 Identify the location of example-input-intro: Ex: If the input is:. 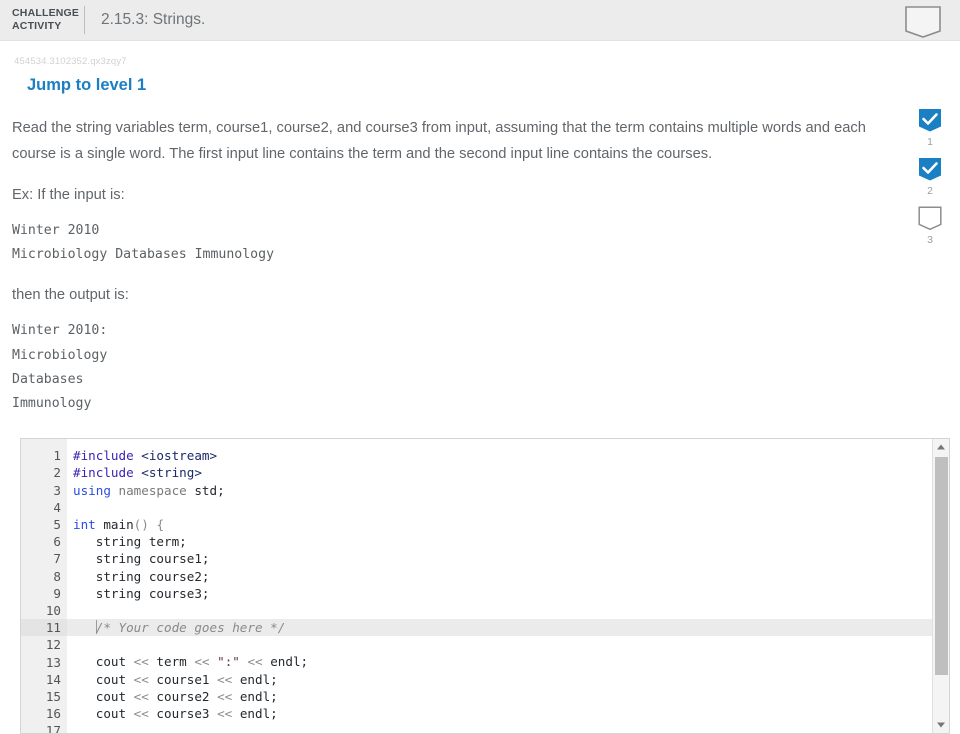
(68, 195).